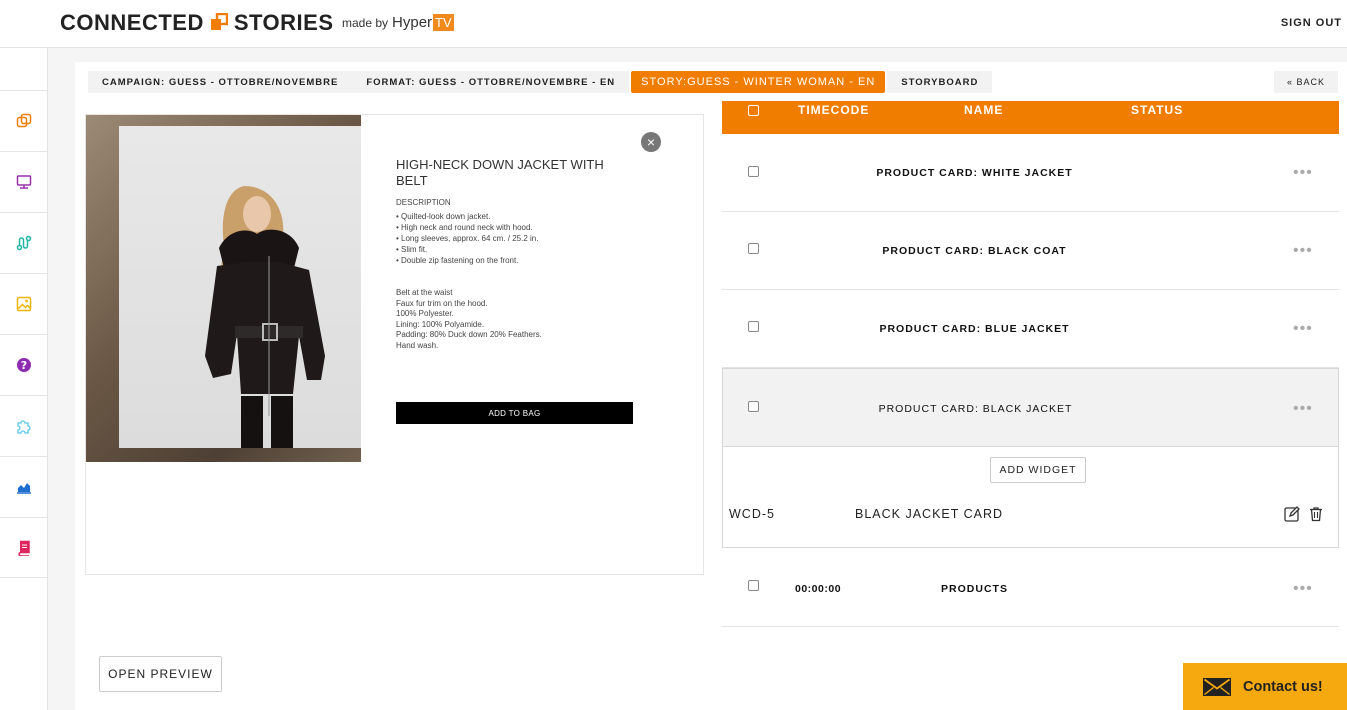 This screenshot has height=710, width=1347. What do you see at coordinates (1283, 686) in the screenshot?
I see `contact-us-label: Contact us!` at bounding box center [1283, 686].